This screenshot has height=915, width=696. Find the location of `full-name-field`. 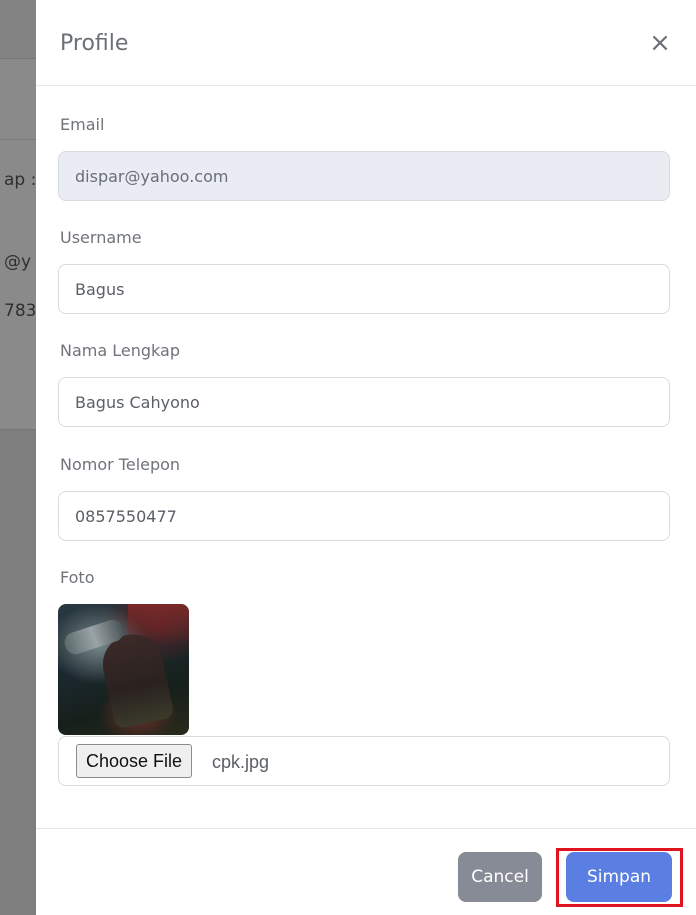

full-name-field is located at coordinates (364, 402).